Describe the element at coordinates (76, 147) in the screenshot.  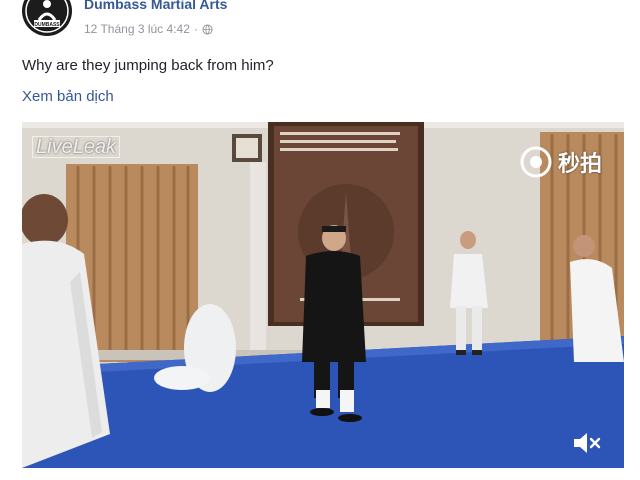
I see `liveleak-watermark: LiveLeak` at that location.